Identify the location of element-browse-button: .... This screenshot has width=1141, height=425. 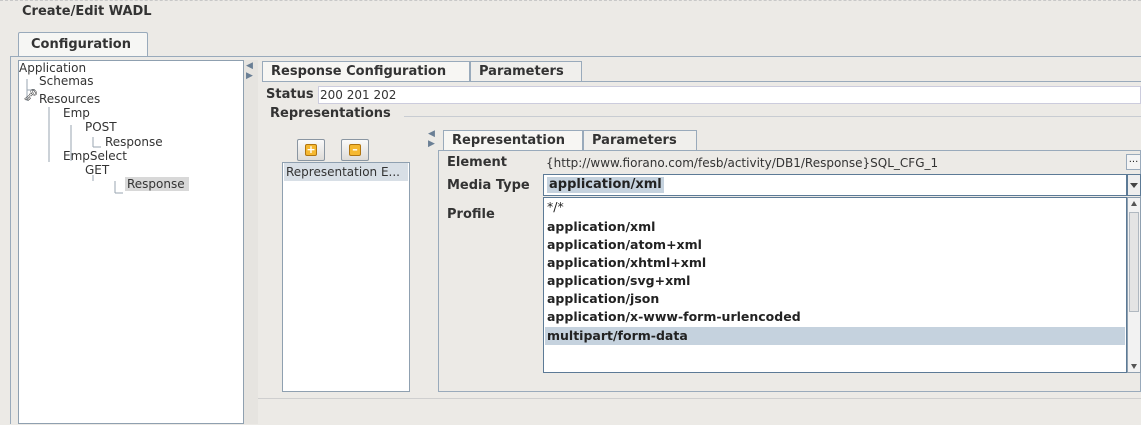
(1133, 162).